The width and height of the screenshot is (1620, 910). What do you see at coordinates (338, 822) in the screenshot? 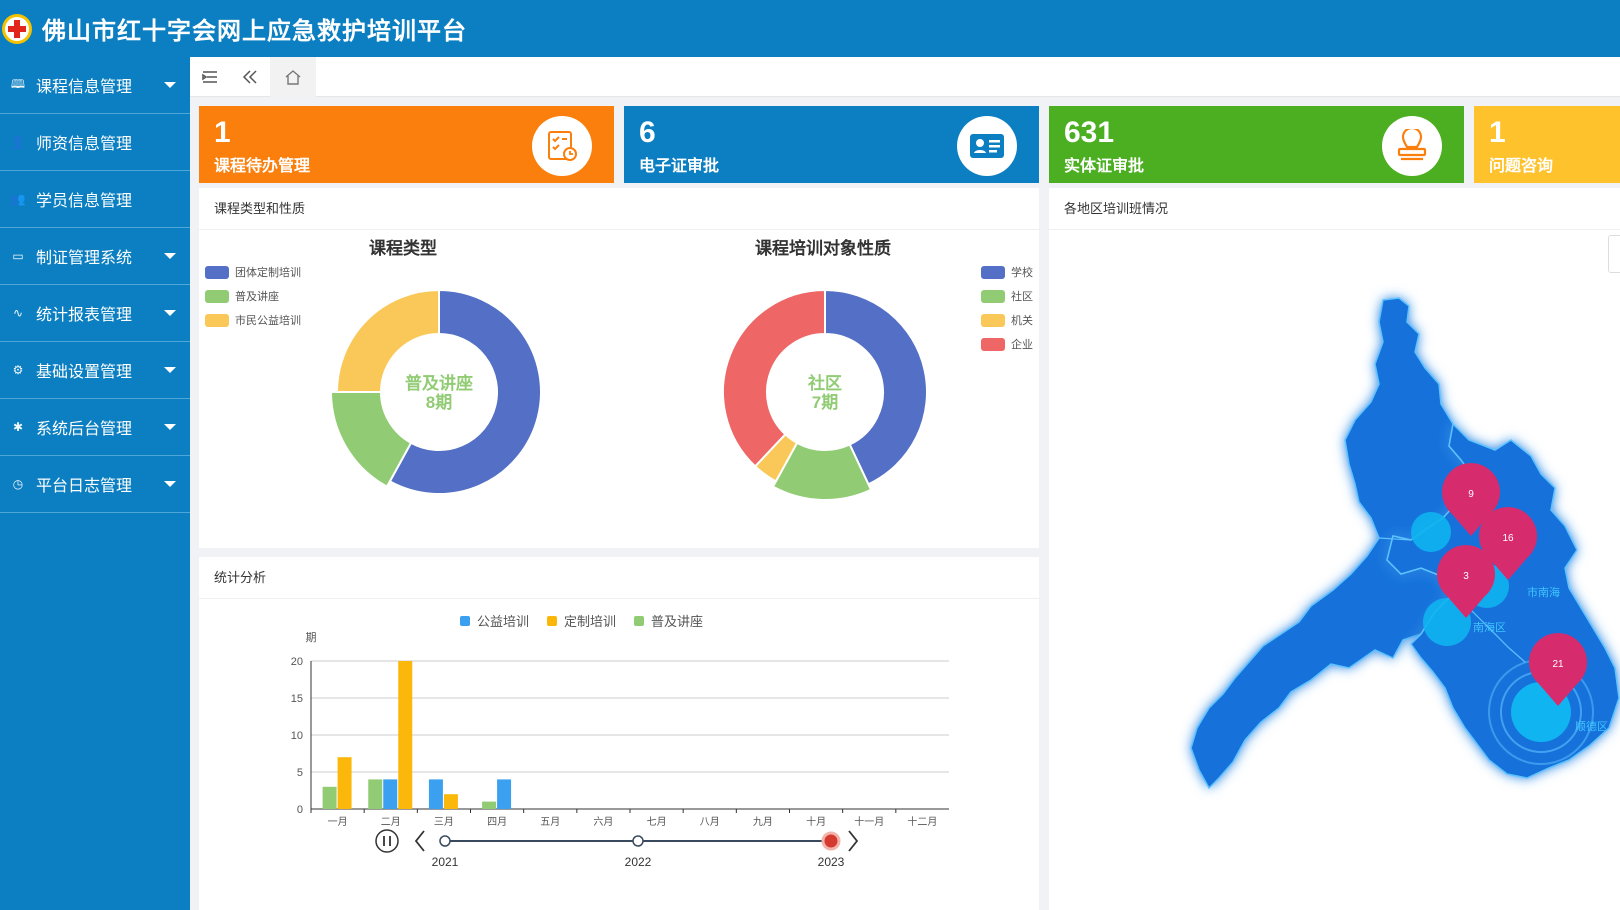
I see `x-tick-label: 一月` at bounding box center [338, 822].